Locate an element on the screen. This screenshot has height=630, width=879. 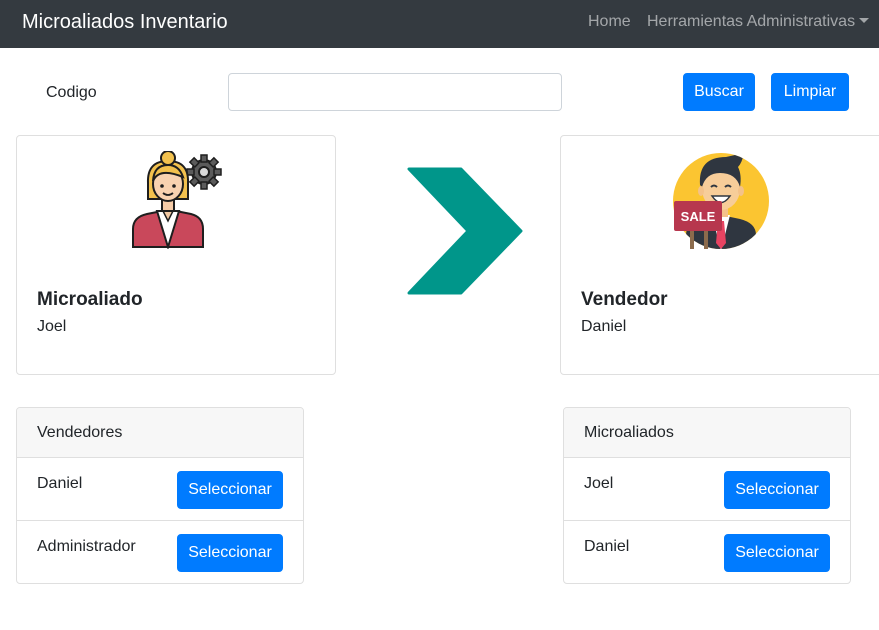
caret-down-icon is located at coordinates (864, 20).